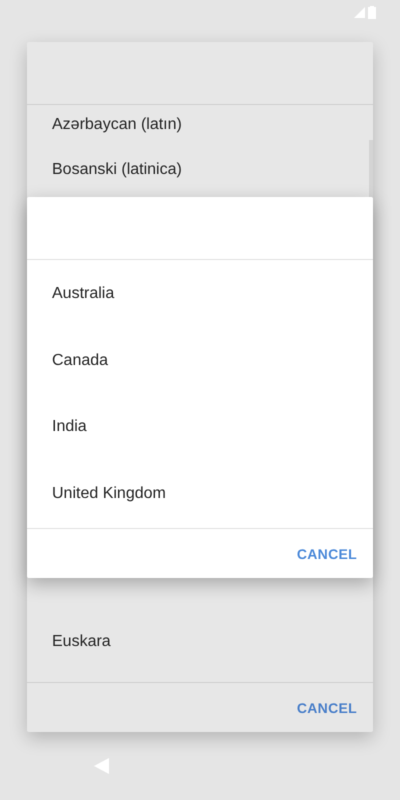 The image size is (400, 800). Describe the element at coordinates (326, 554) in the screenshot. I see `cancel-button: CANCEL` at that location.